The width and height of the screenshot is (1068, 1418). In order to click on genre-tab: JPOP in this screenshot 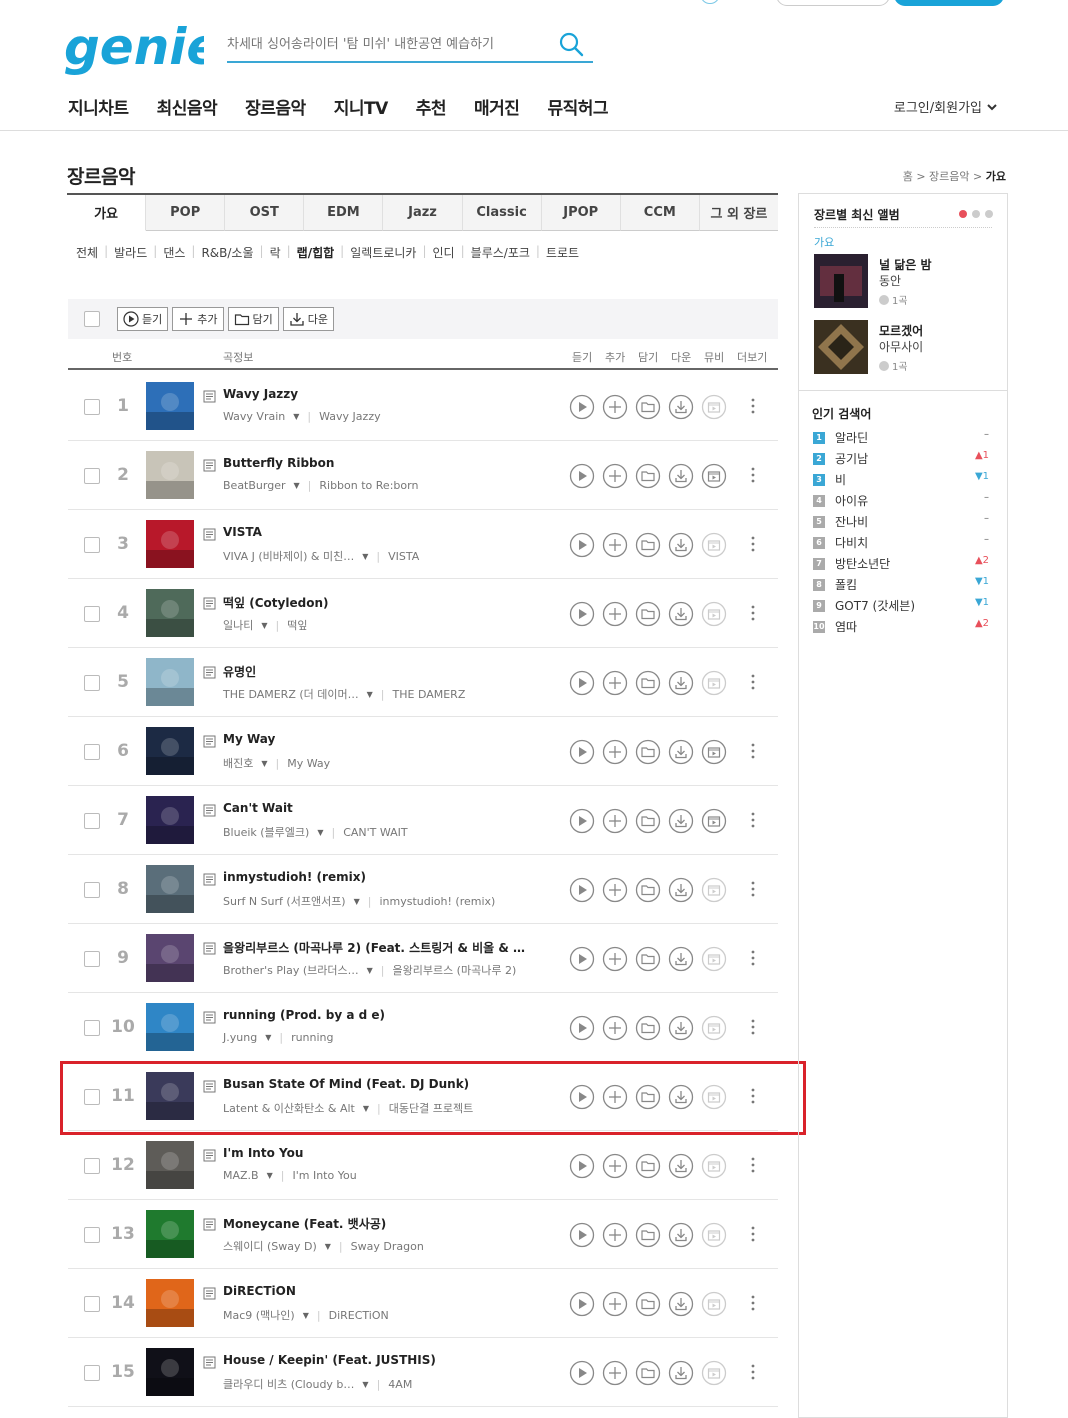, I will do `click(581, 213)`.